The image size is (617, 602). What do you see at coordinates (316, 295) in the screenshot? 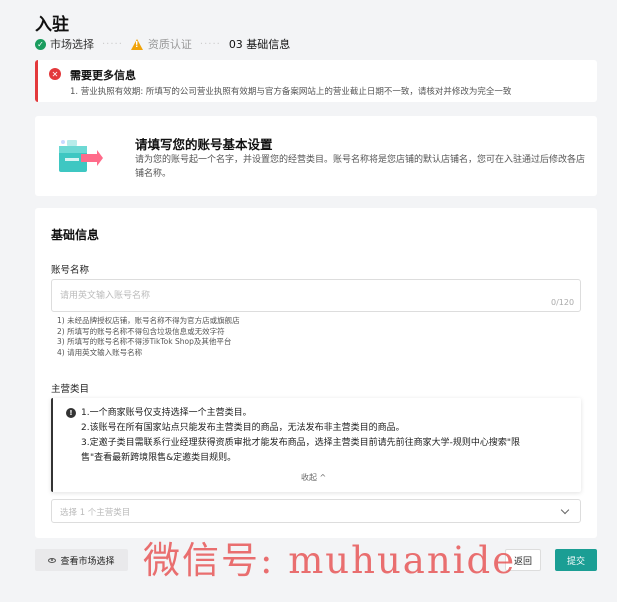
I see `account-name-input` at bounding box center [316, 295].